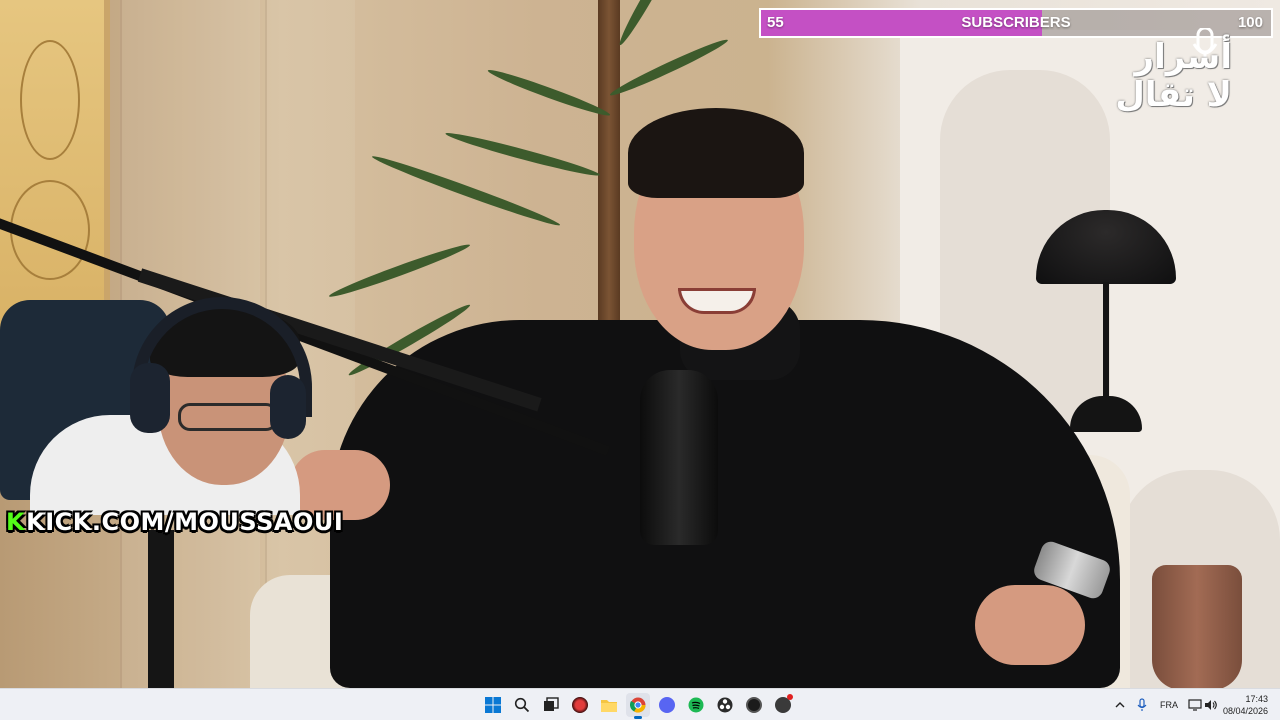  I want to click on guest-hand, so click(1030, 625).